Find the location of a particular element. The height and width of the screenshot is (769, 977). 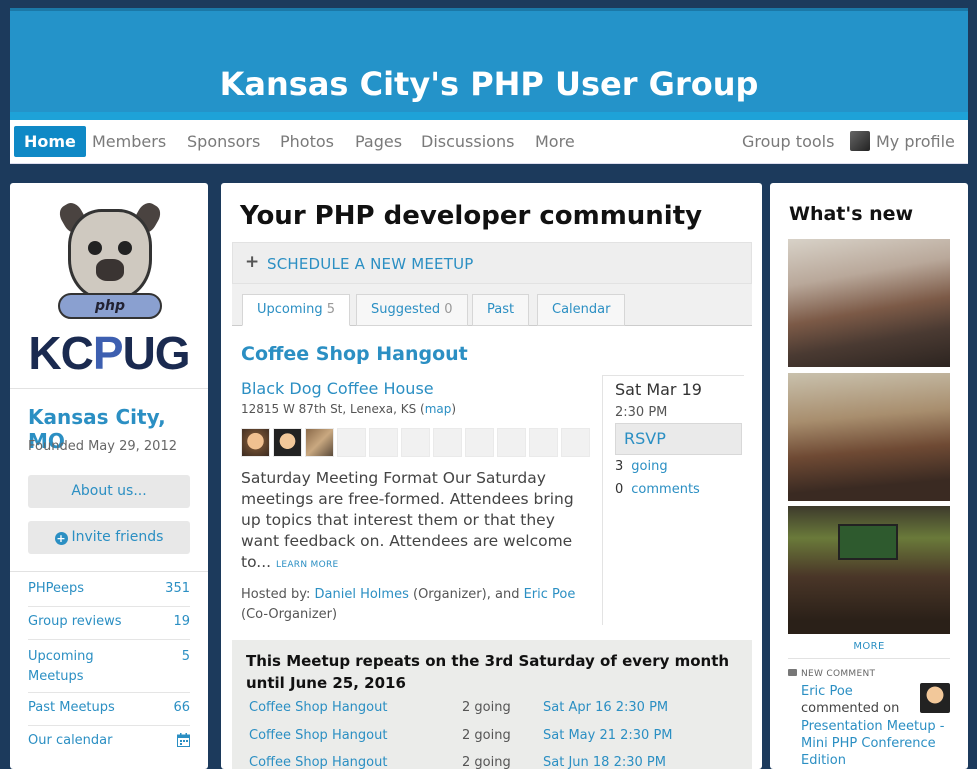

tab-count: 0 is located at coordinates (448, 309).